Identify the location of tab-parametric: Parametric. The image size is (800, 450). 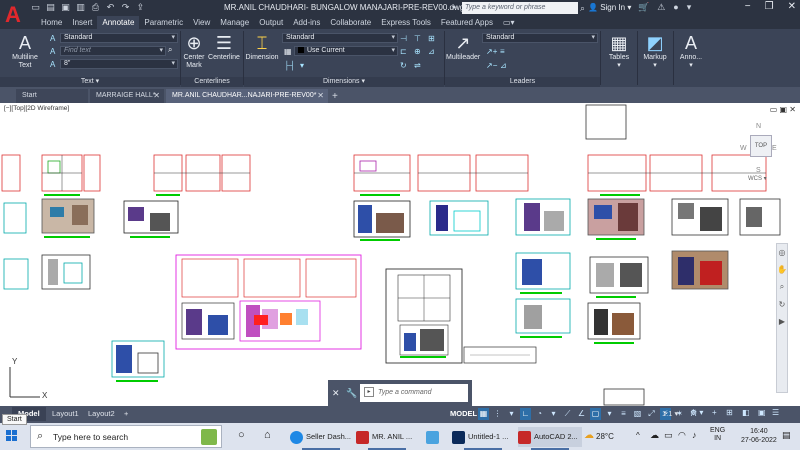
(163, 22).